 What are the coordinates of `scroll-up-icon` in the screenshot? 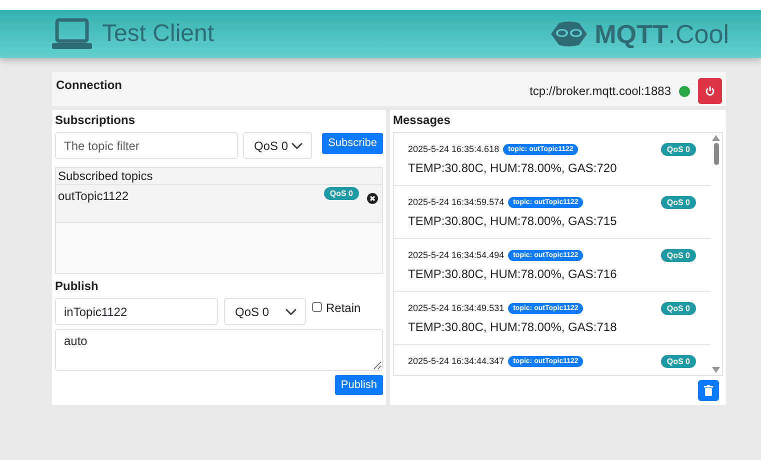 It's located at (716, 138).